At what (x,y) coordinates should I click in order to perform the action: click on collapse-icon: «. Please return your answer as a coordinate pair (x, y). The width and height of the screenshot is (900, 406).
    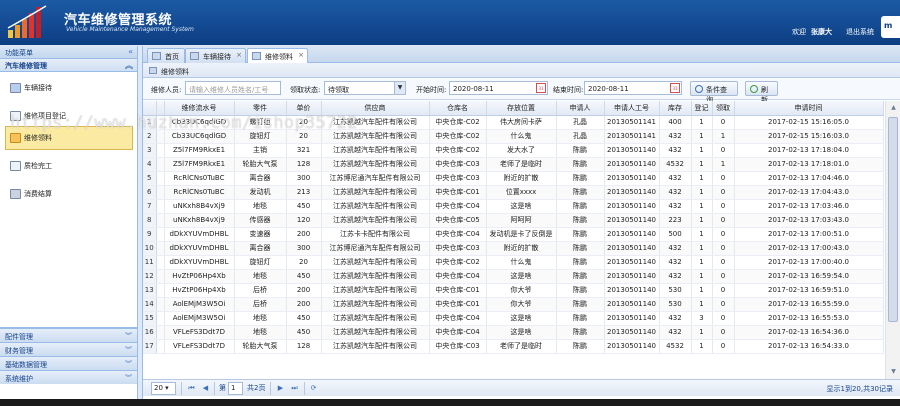
    Looking at the image, I should click on (130, 51).